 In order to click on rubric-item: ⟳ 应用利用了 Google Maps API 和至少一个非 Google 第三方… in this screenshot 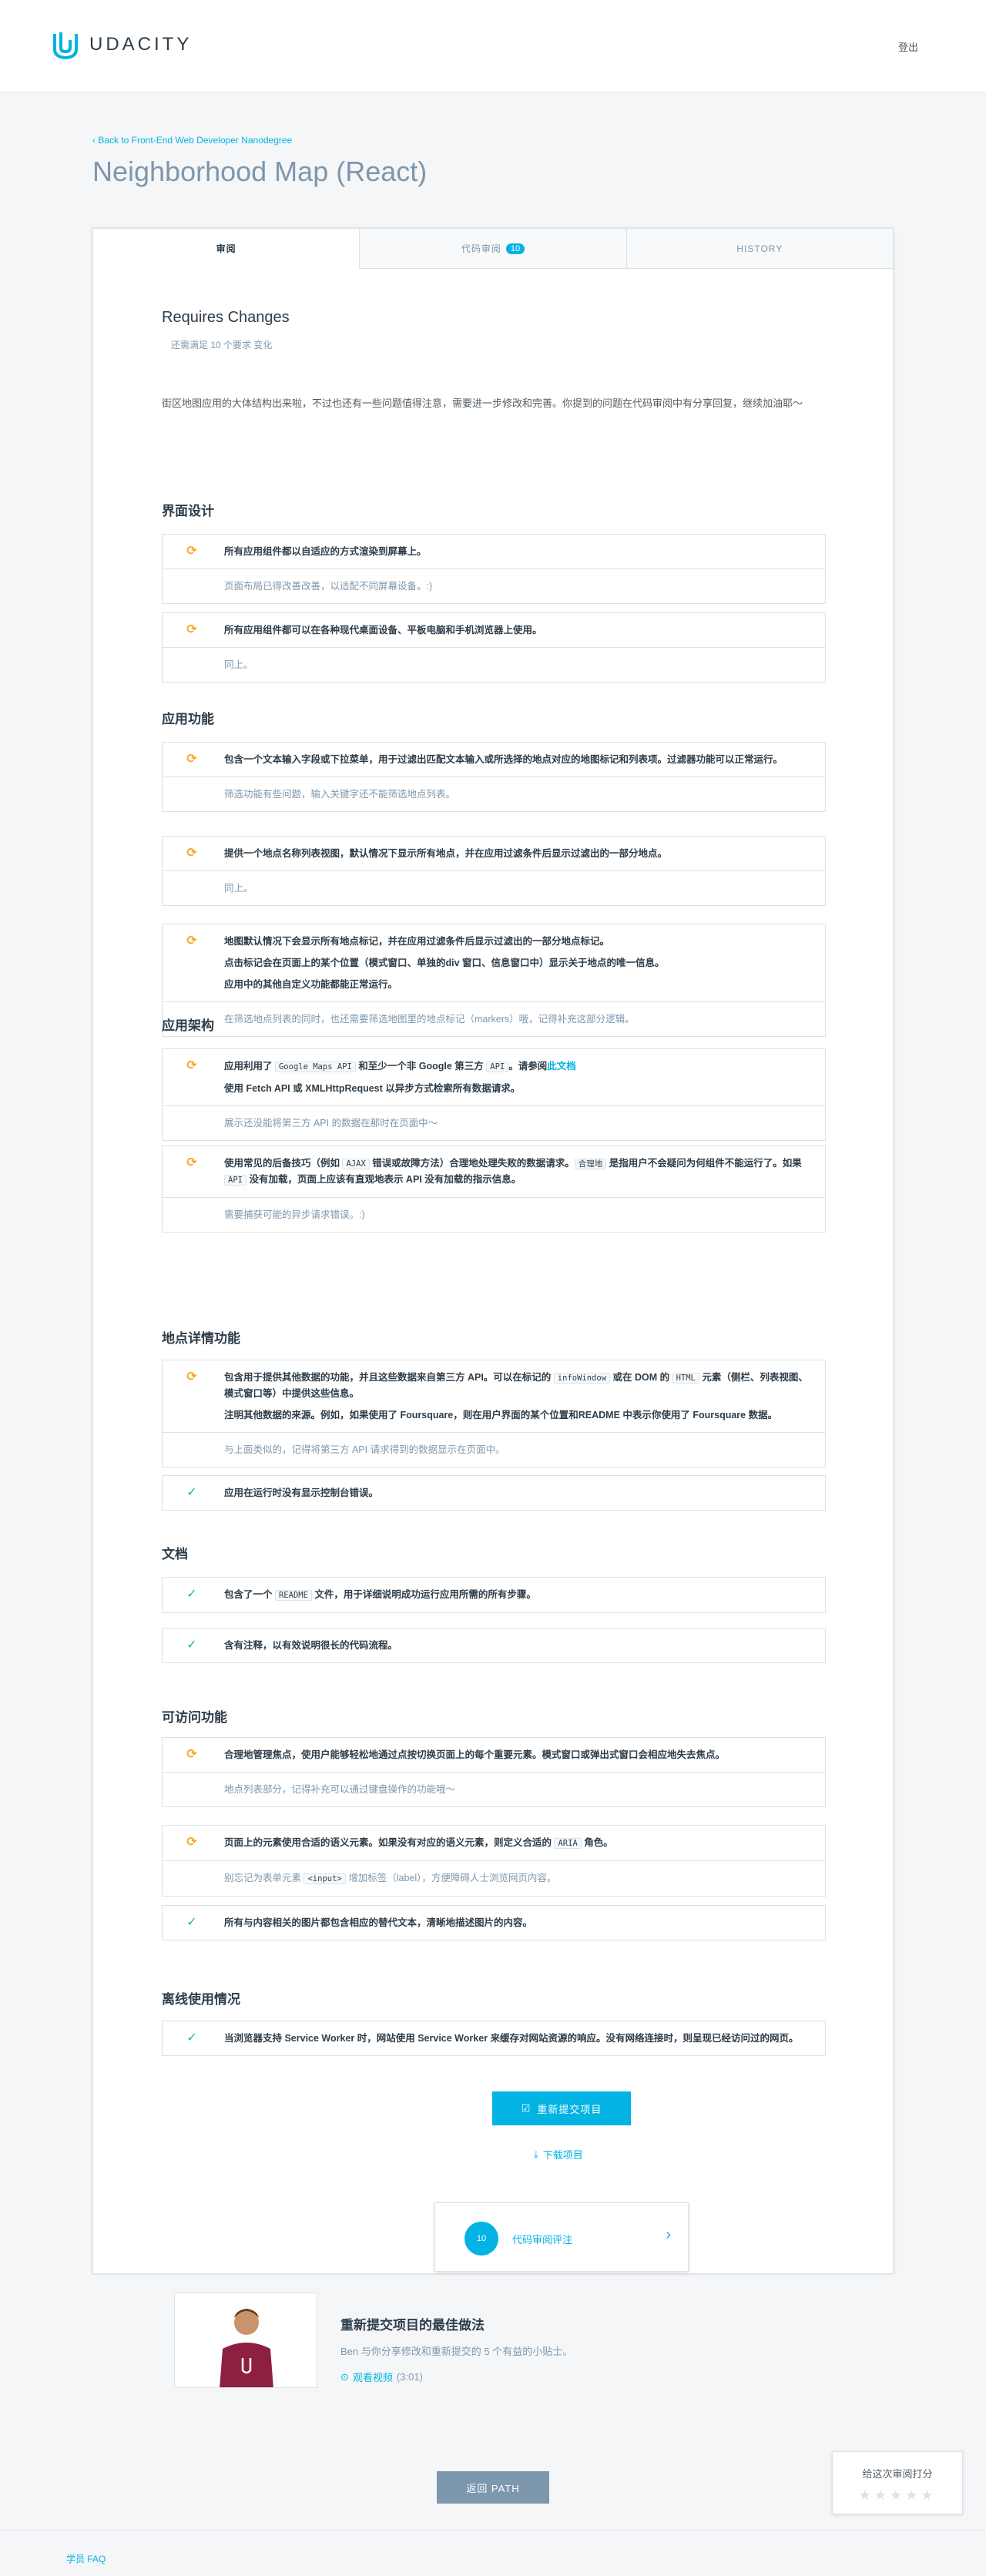, I will do `click(494, 1094)`.